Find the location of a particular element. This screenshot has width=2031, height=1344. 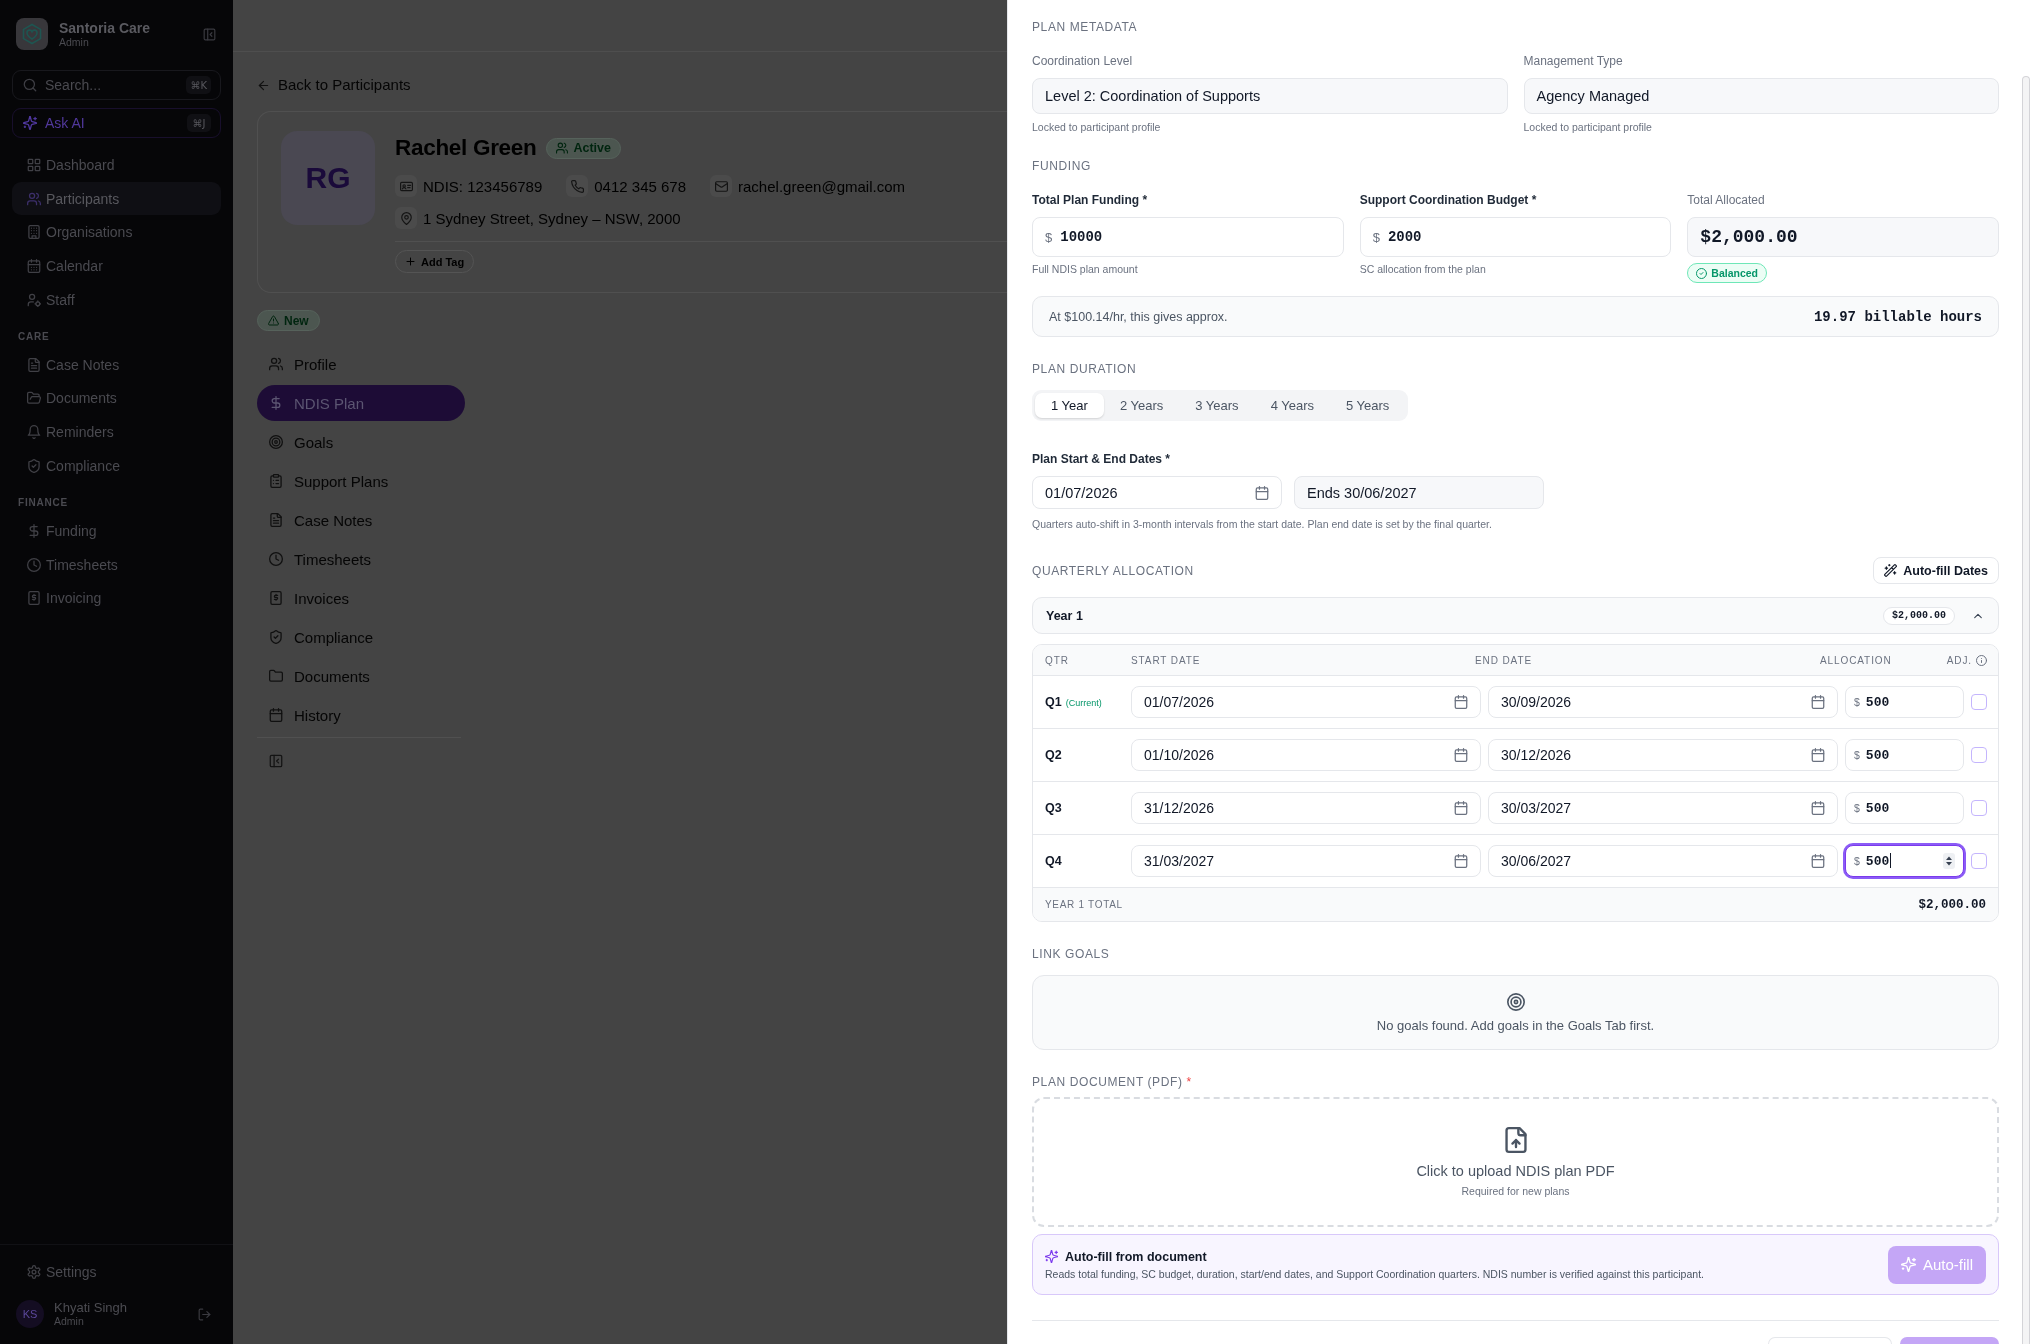

file-upload-icon is located at coordinates (1515, 1140).